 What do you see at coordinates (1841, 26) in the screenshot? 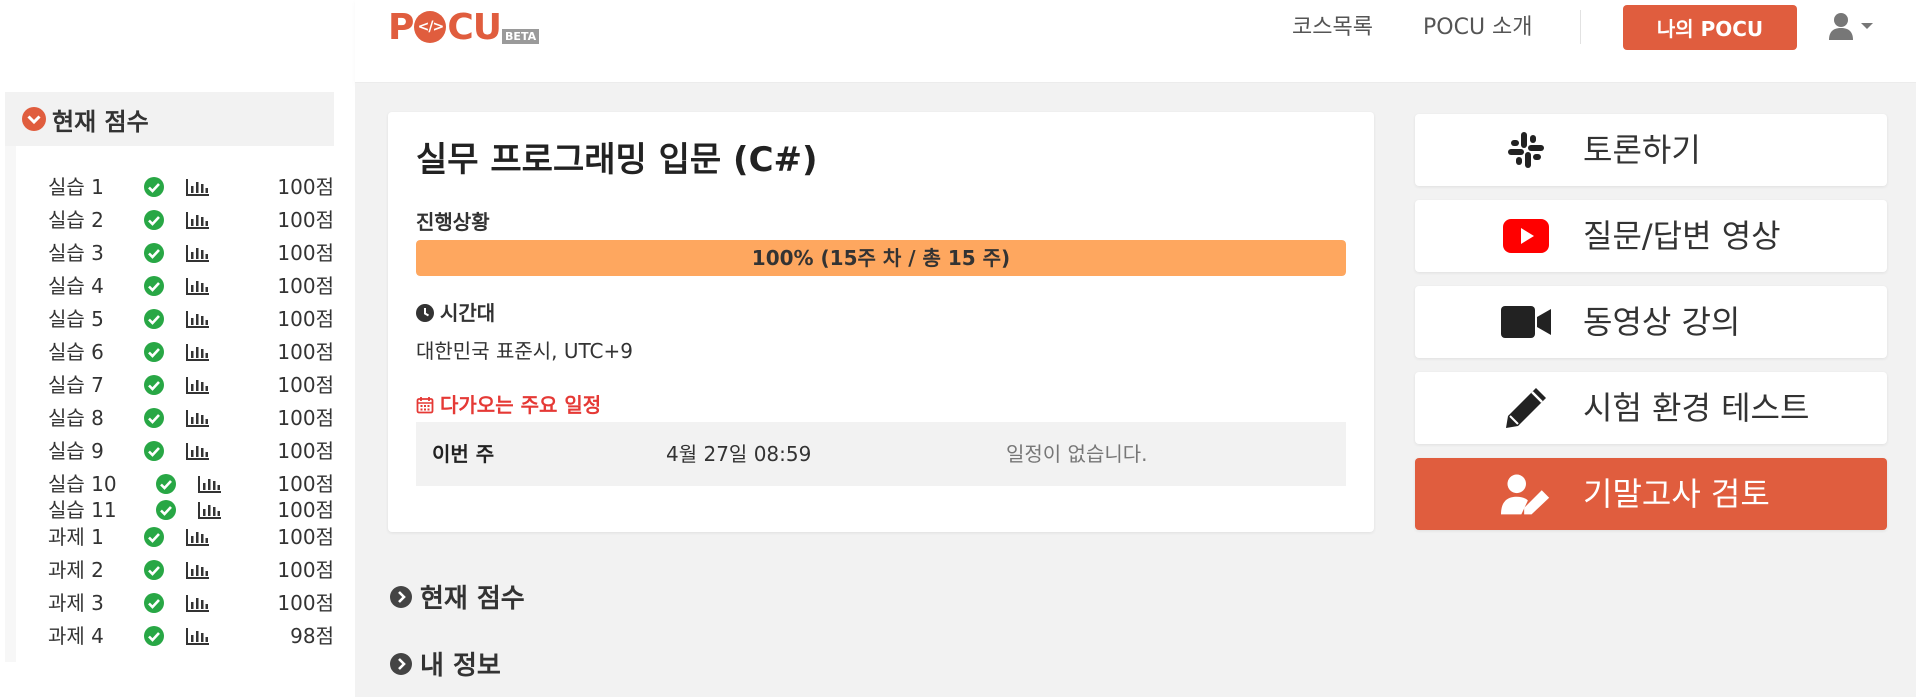
I see `user-icon` at bounding box center [1841, 26].